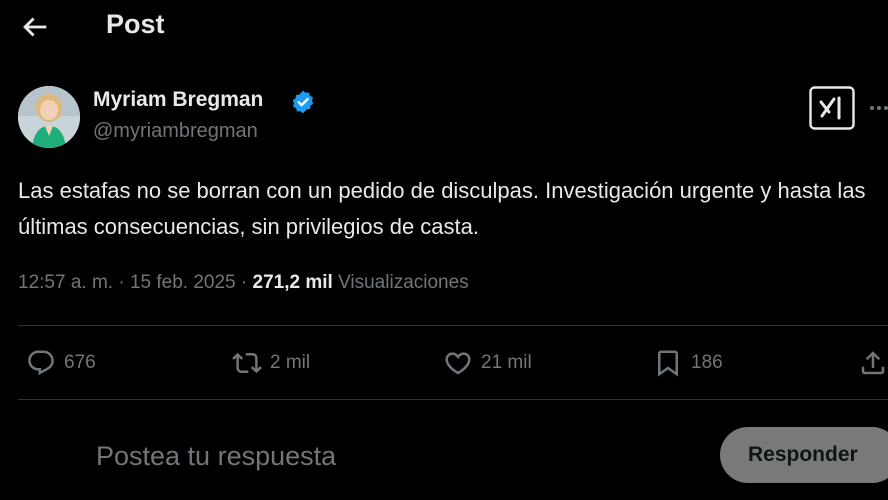 This screenshot has width=888, height=500. I want to click on like-count: 21 mil, so click(506, 362).